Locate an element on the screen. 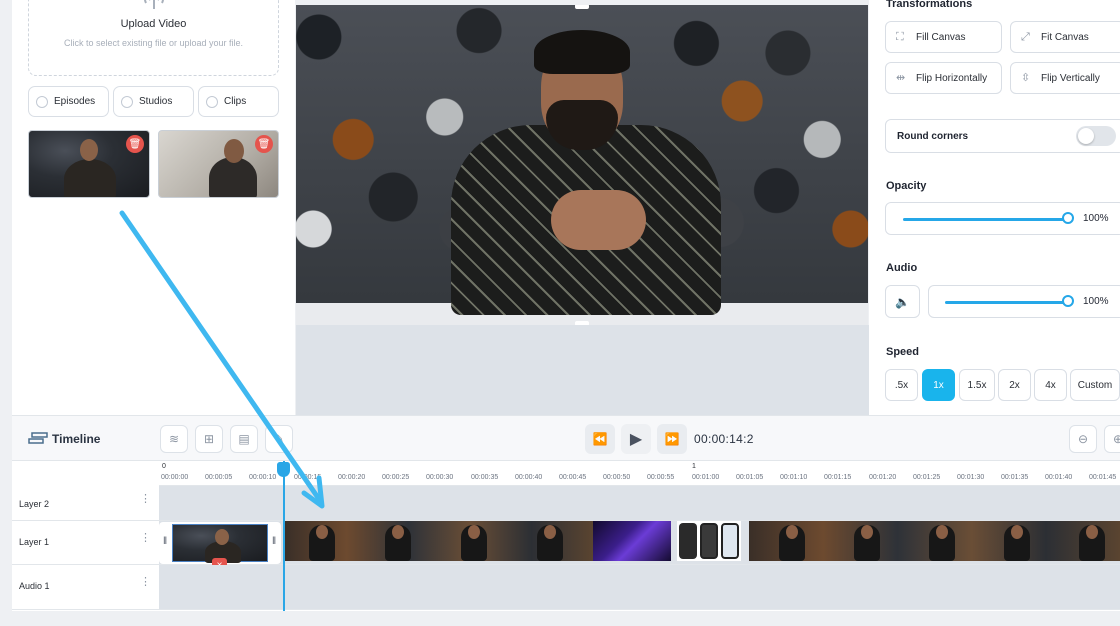  filter-label: Clips is located at coordinates (235, 101).